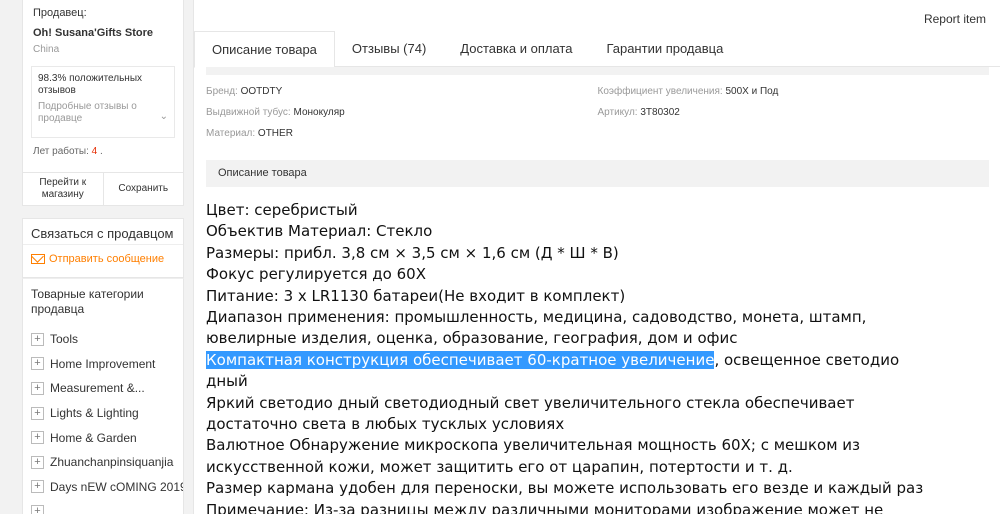  I want to click on store-years: Лет работы: 4 ., so click(103, 152).